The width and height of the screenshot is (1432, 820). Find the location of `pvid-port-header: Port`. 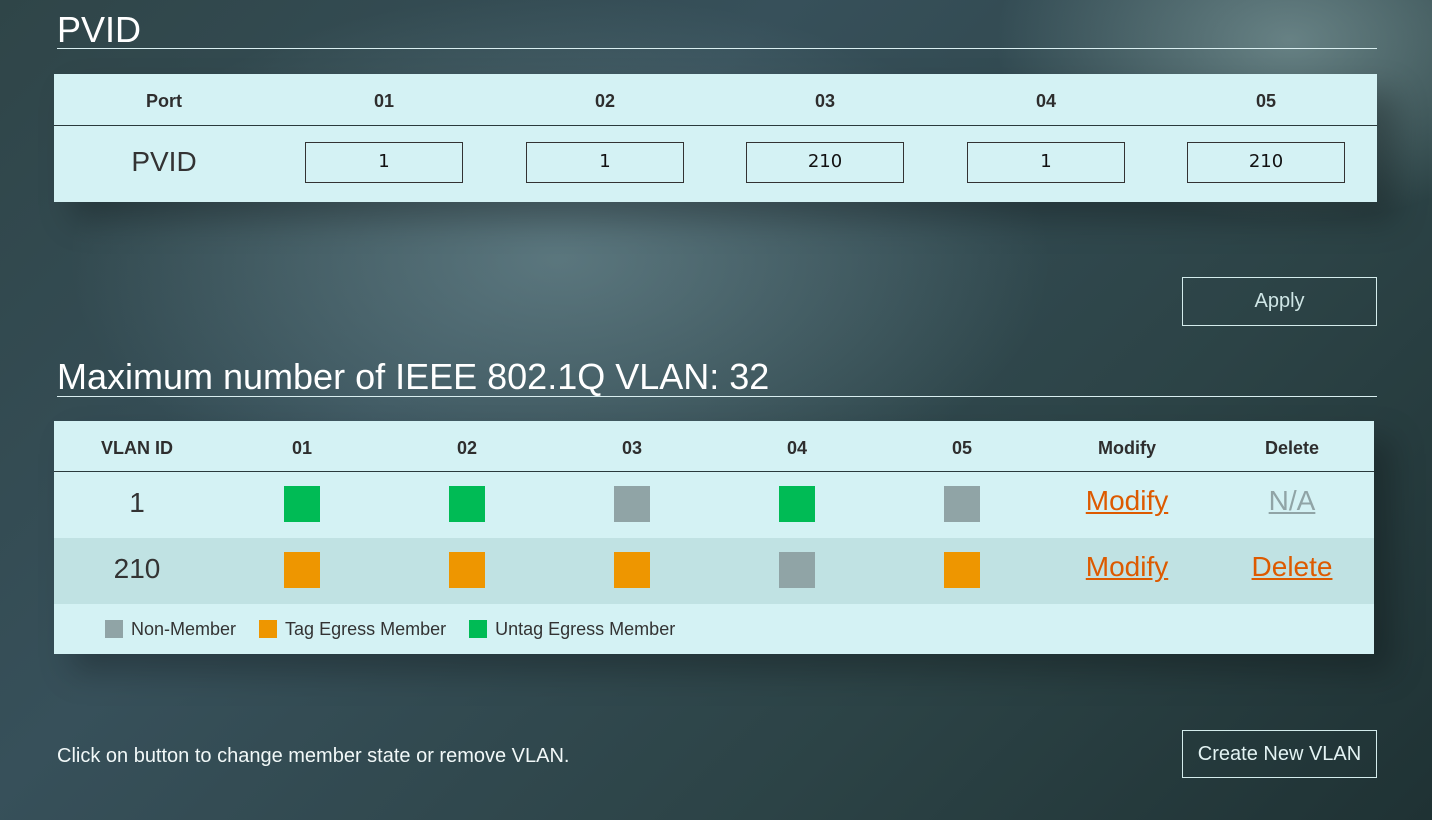

pvid-port-header: Port is located at coordinates (164, 101).